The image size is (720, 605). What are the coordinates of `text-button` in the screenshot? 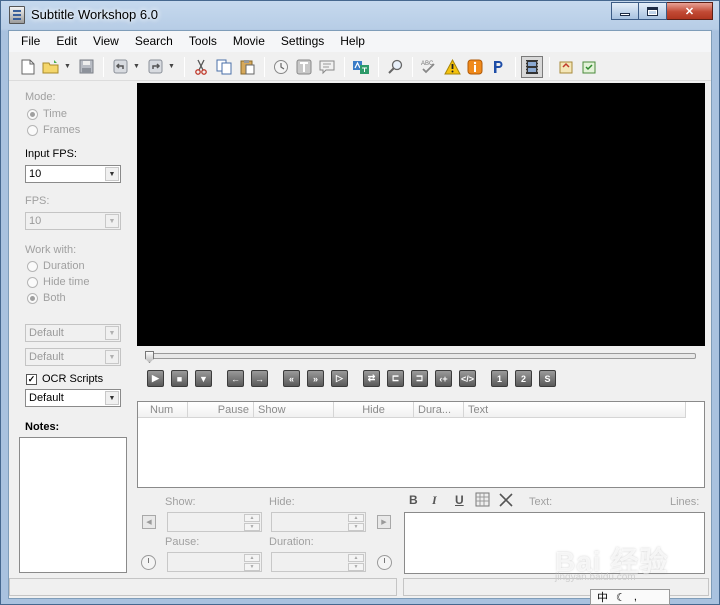 It's located at (304, 67).